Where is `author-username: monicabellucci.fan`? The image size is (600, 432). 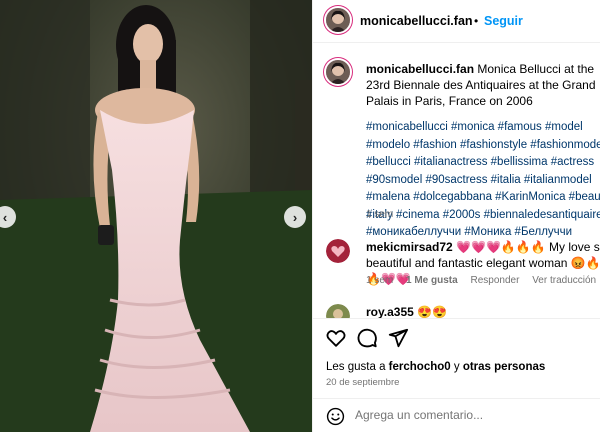 author-username: monicabellucci.fan is located at coordinates (416, 21).